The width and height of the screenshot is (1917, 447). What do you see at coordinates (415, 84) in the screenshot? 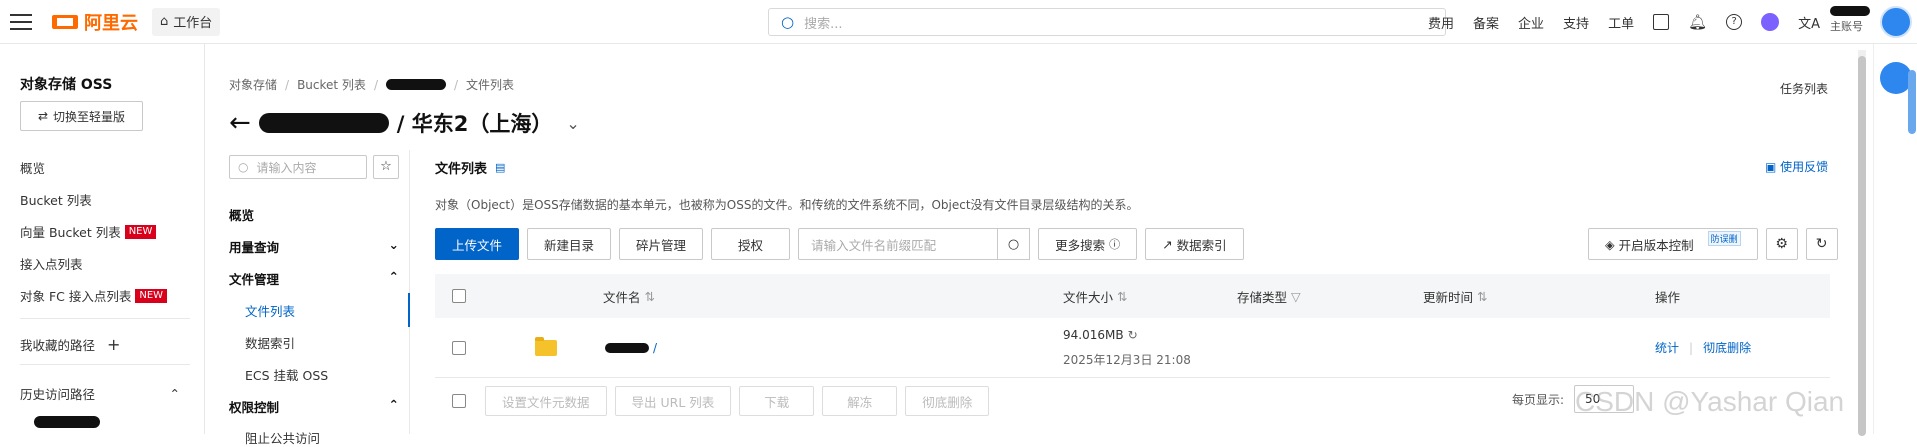
I see `breadcrumb-bucket-redacted` at bounding box center [415, 84].